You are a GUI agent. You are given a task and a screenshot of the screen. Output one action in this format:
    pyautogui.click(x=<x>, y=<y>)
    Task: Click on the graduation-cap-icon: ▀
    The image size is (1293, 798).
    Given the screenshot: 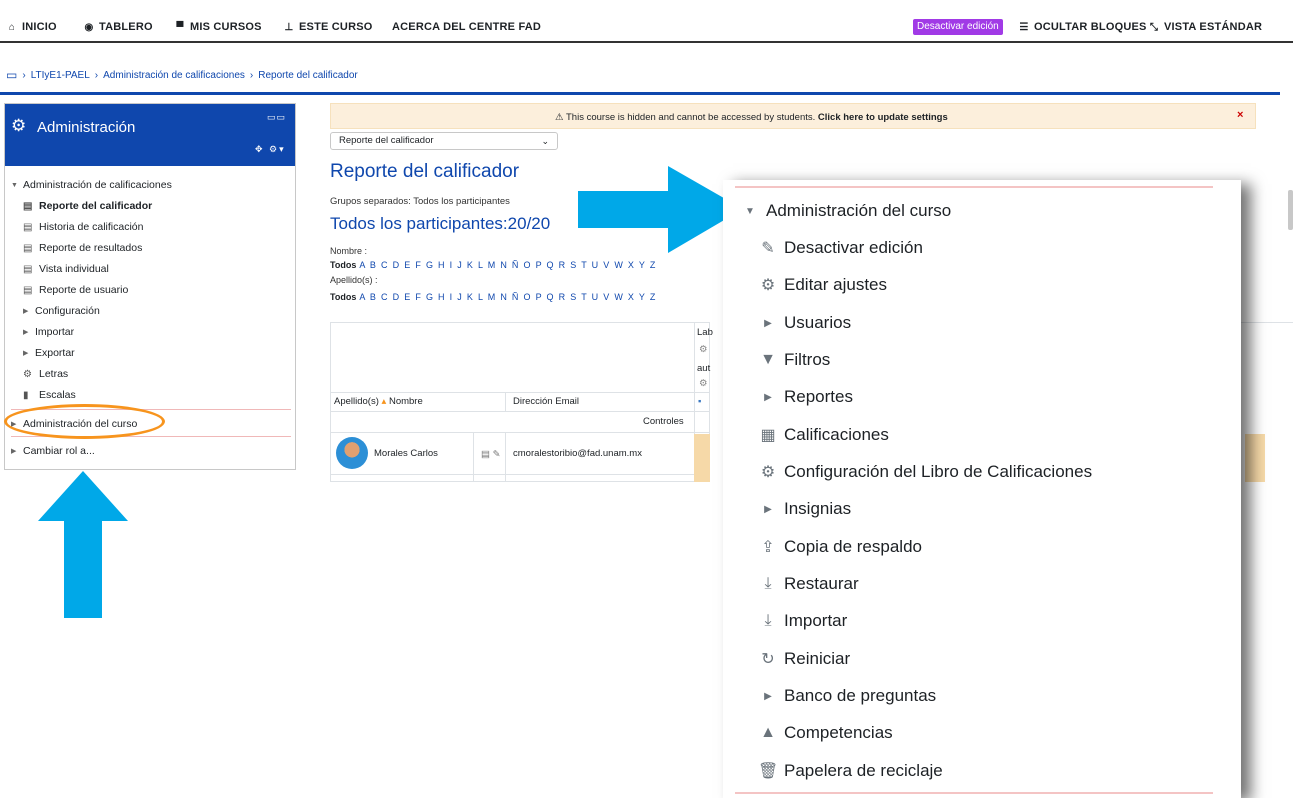 What is the action you would take?
    pyautogui.click(x=180, y=27)
    